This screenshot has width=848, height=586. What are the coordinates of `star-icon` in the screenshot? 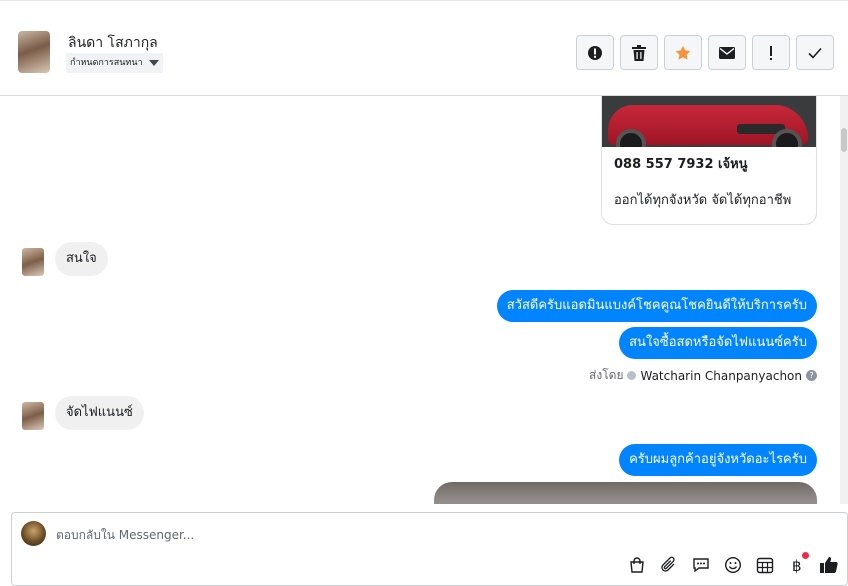 It's located at (683, 52).